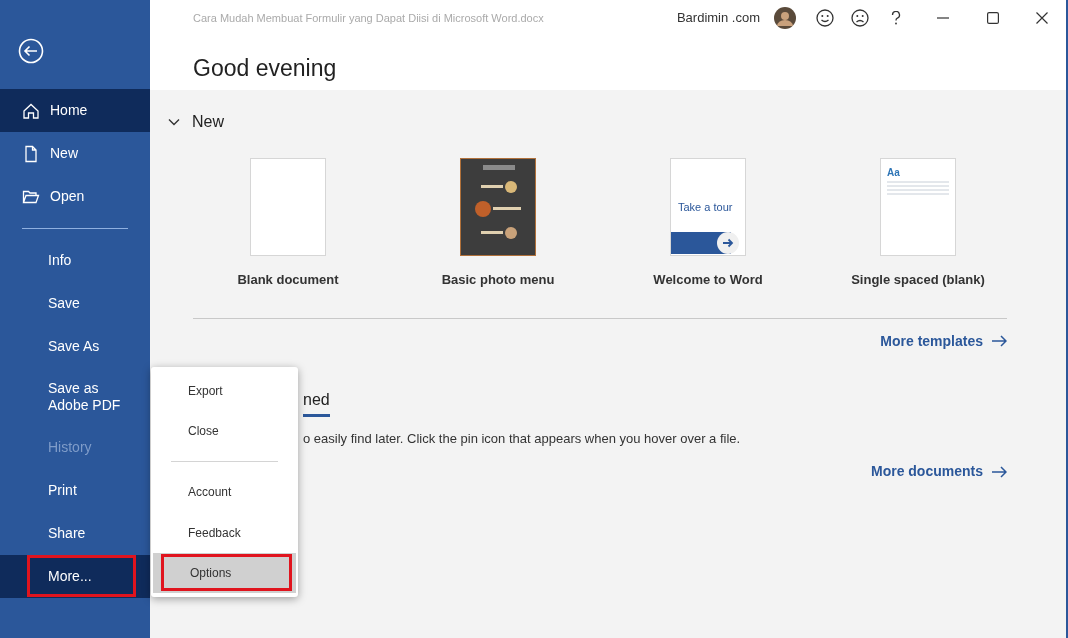 The height and width of the screenshot is (638, 1068). I want to click on section-heading: New, so click(208, 122).